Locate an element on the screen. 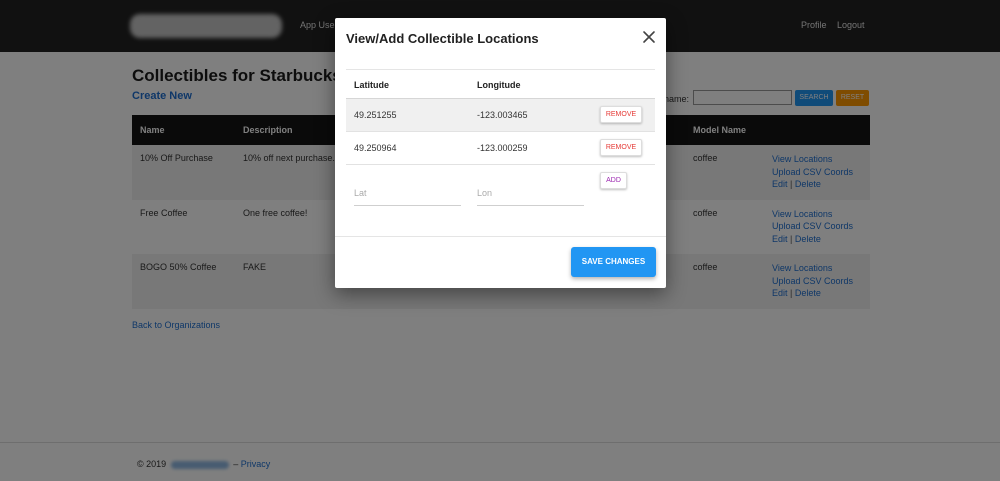 This screenshot has width=1000, height=481. location-lon: -123.000259 is located at coordinates (502, 148).